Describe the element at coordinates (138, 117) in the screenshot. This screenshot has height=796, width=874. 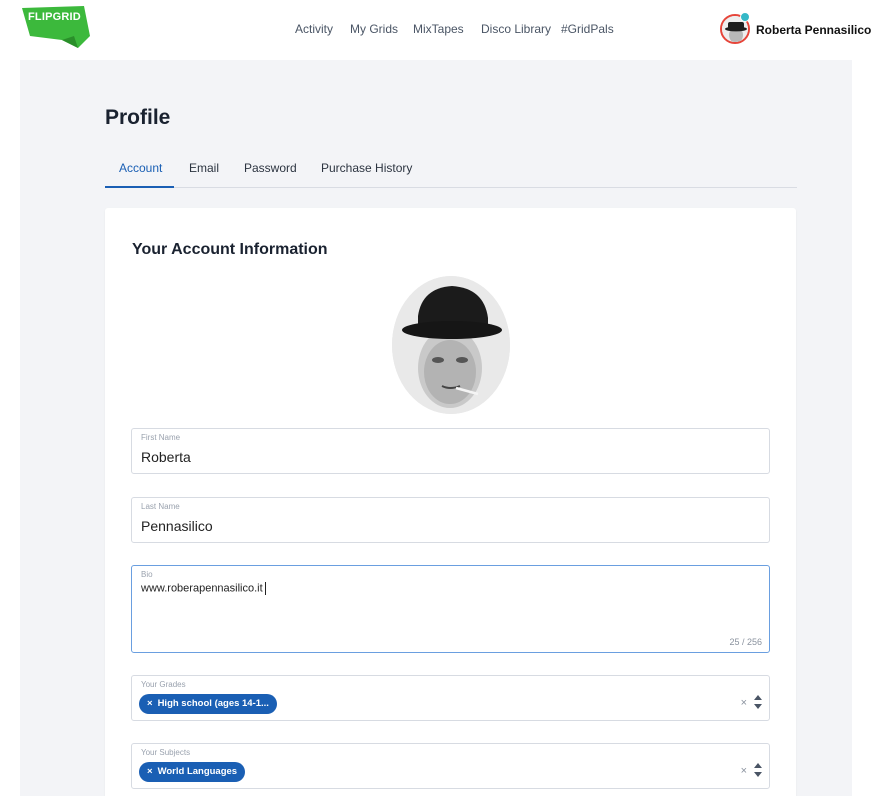
I see `page-title: Profile` at that location.